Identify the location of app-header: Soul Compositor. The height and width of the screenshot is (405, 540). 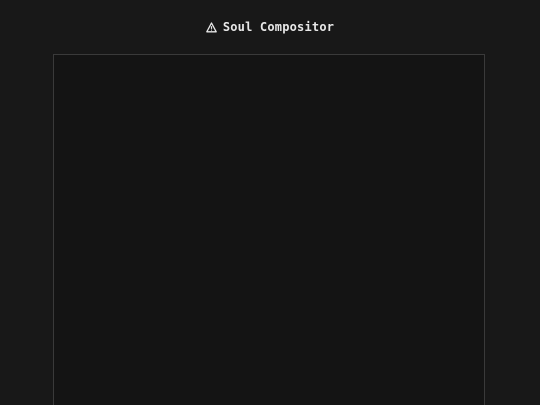
(270, 27).